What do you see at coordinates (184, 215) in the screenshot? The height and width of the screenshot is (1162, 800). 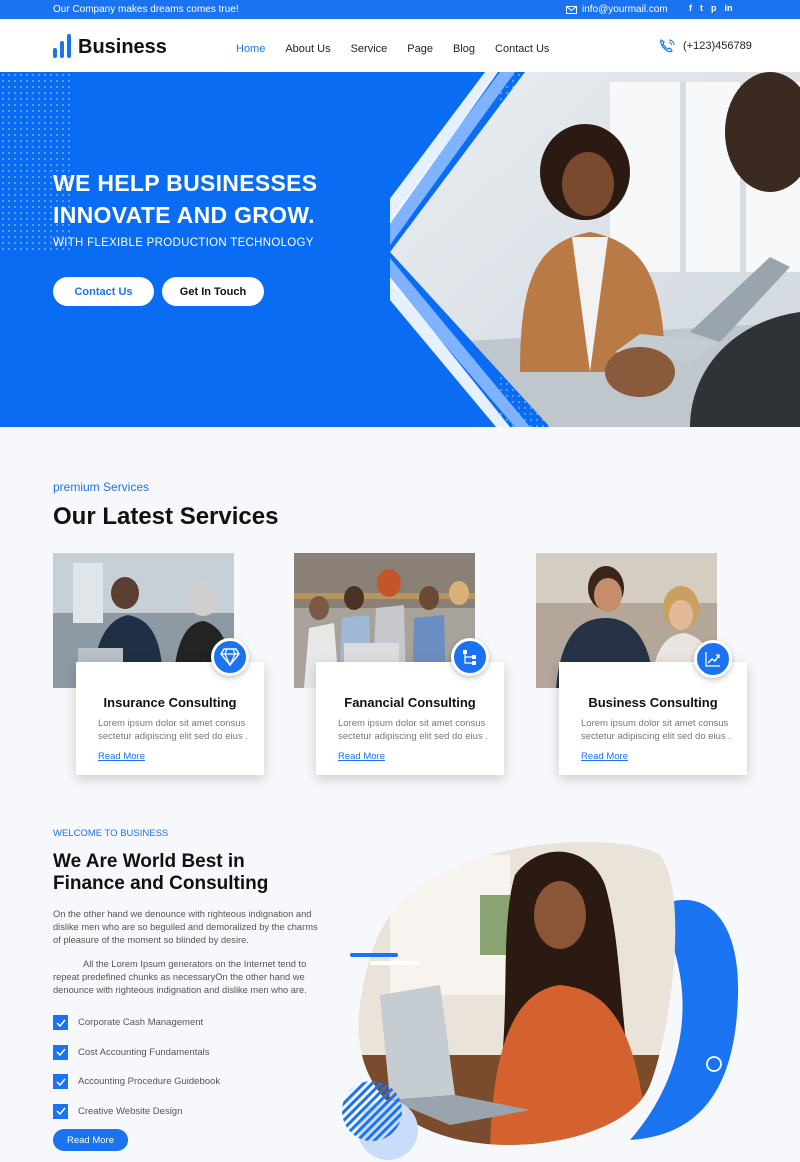 I see `hero-title-line2: INNOVATE AND GROW.` at bounding box center [184, 215].